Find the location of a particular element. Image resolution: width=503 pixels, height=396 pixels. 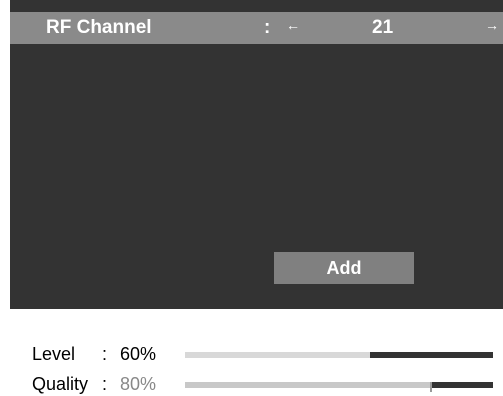

quality-value: 80% is located at coordinates (138, 384).